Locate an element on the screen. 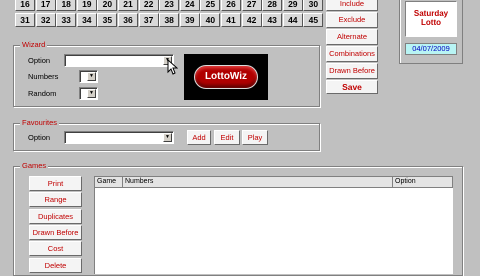 Image resolution: width=480 pixels, height=276 pixels. column-header-option: Option is located at coordinates (423, 182).